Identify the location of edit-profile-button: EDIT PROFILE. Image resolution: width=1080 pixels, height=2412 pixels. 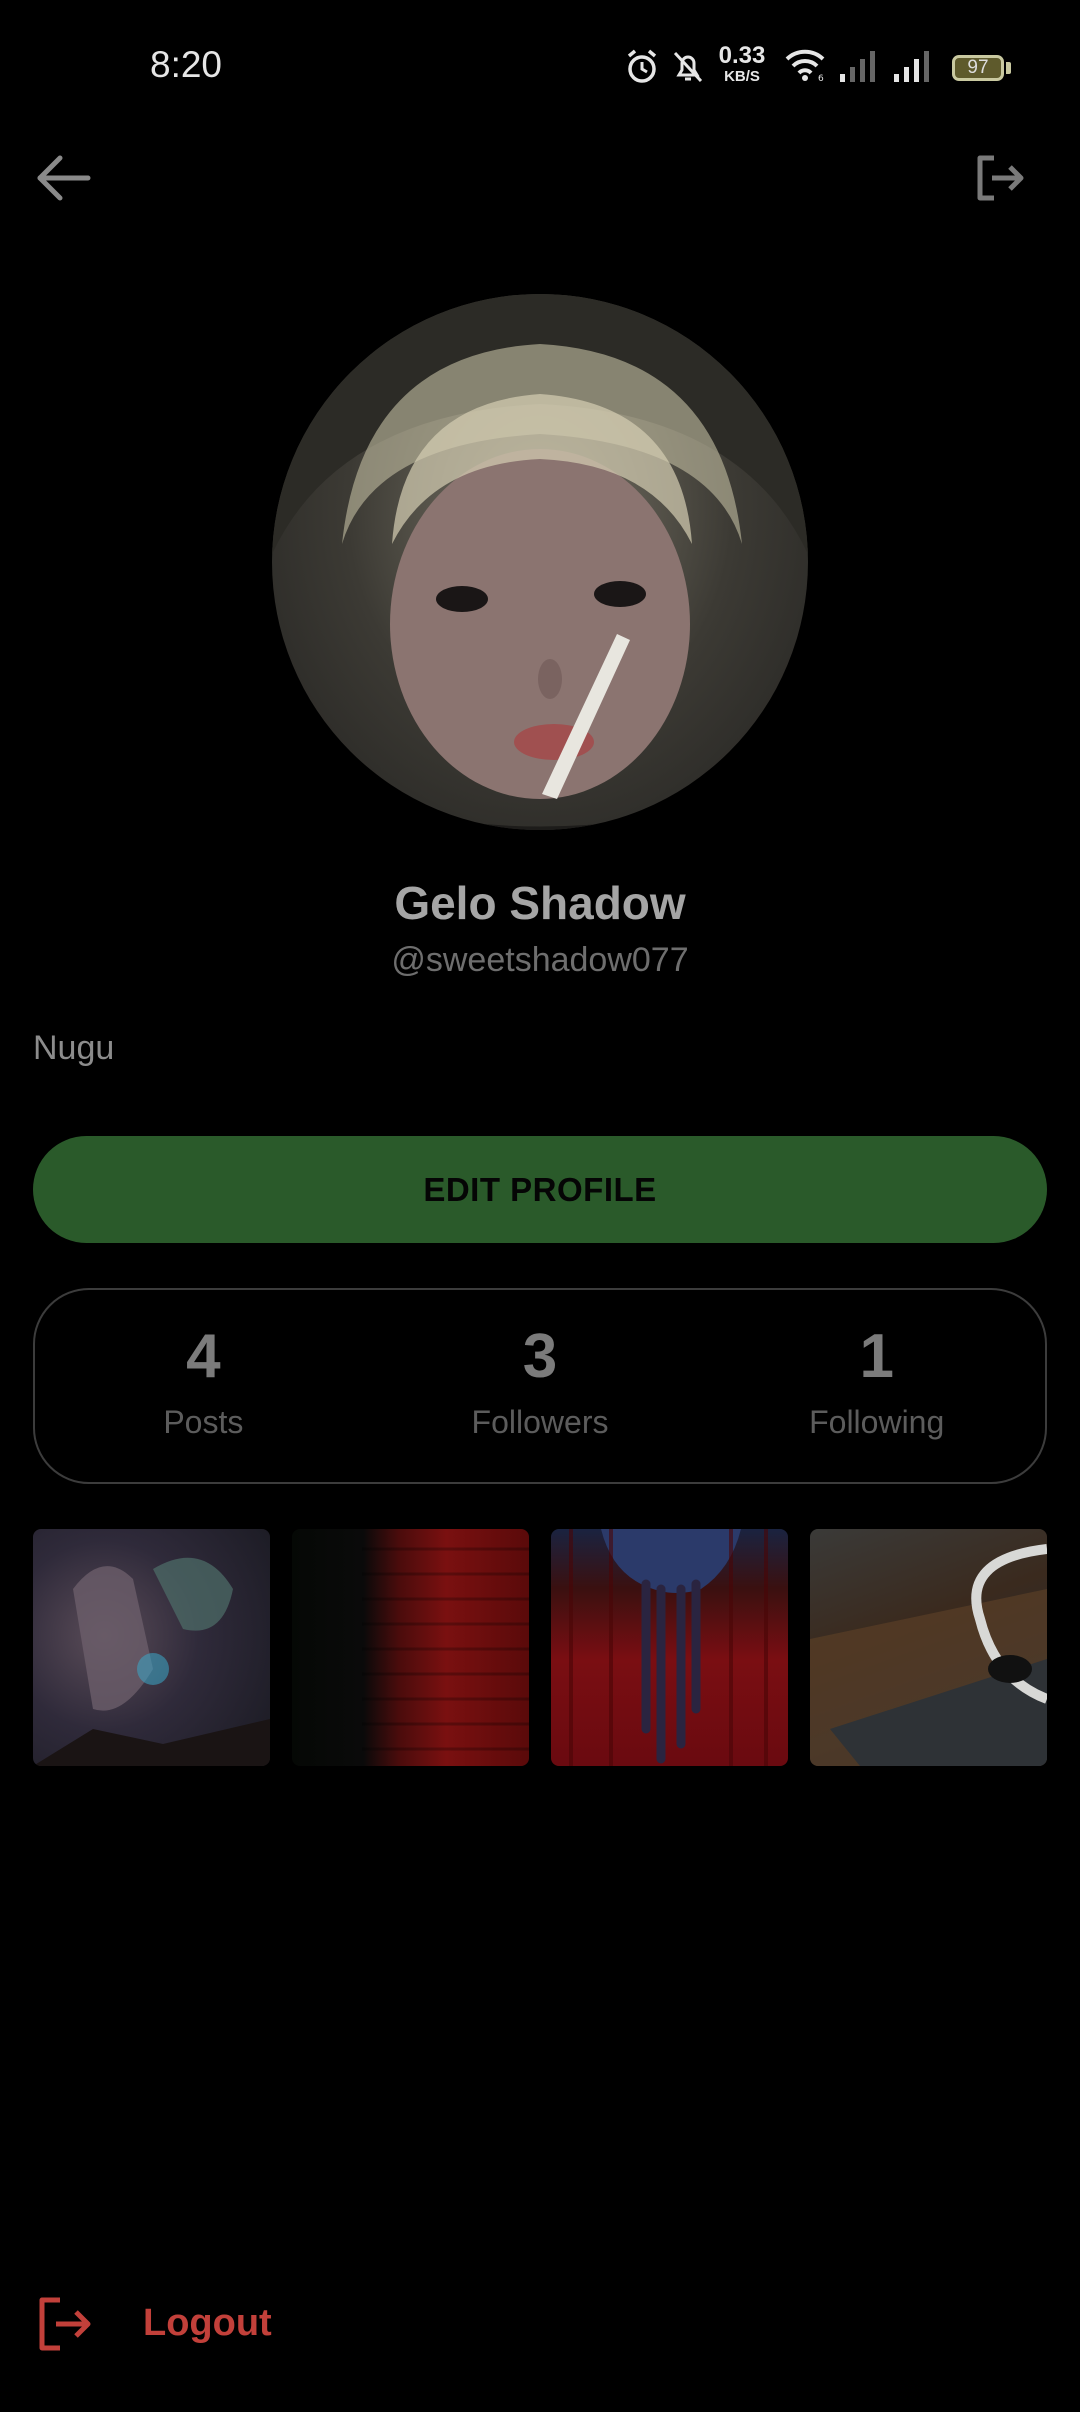
(540, 1189).